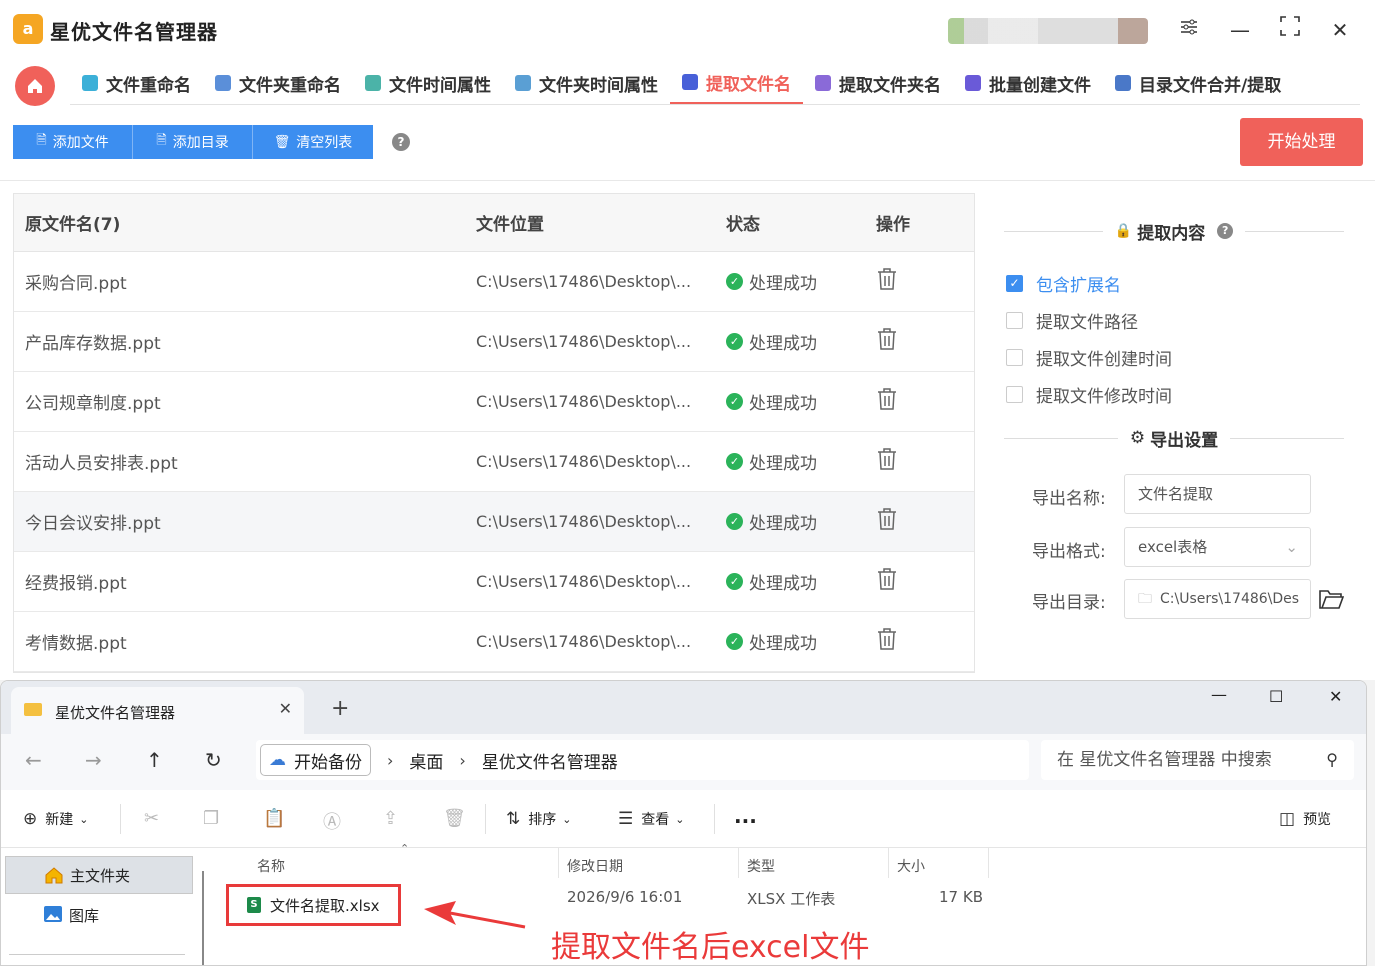 The height and width of the screenshot is (966, 1375). I want to click on col-status-header: 状态, so click(743, 222).